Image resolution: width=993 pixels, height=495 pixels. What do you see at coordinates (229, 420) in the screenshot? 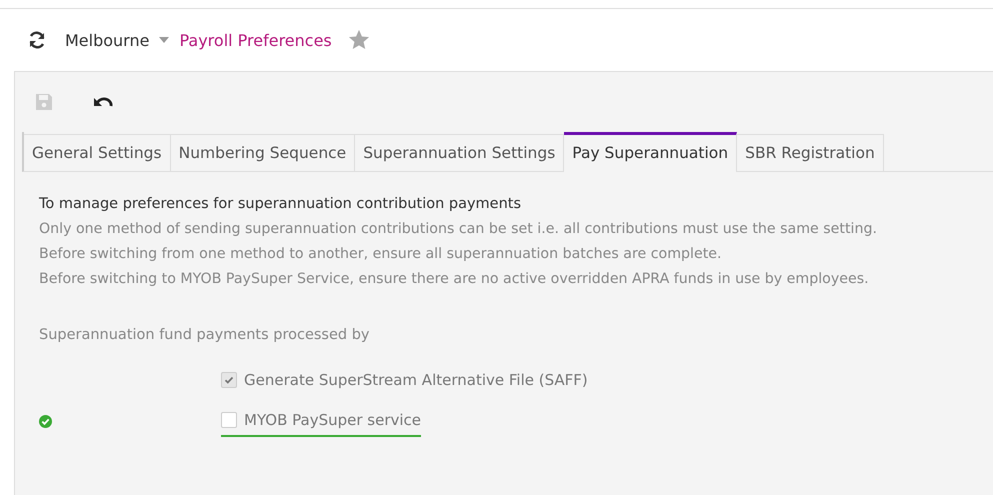
I see `checkbox` at bounding box center [229, 420].